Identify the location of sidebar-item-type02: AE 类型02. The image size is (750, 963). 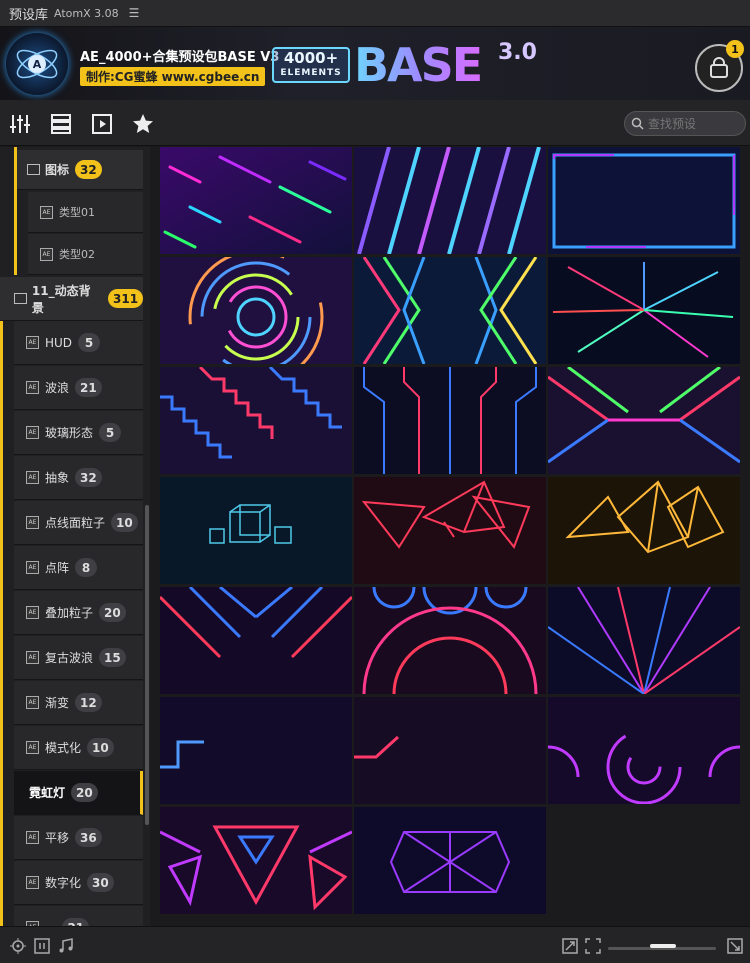
(85, 254).